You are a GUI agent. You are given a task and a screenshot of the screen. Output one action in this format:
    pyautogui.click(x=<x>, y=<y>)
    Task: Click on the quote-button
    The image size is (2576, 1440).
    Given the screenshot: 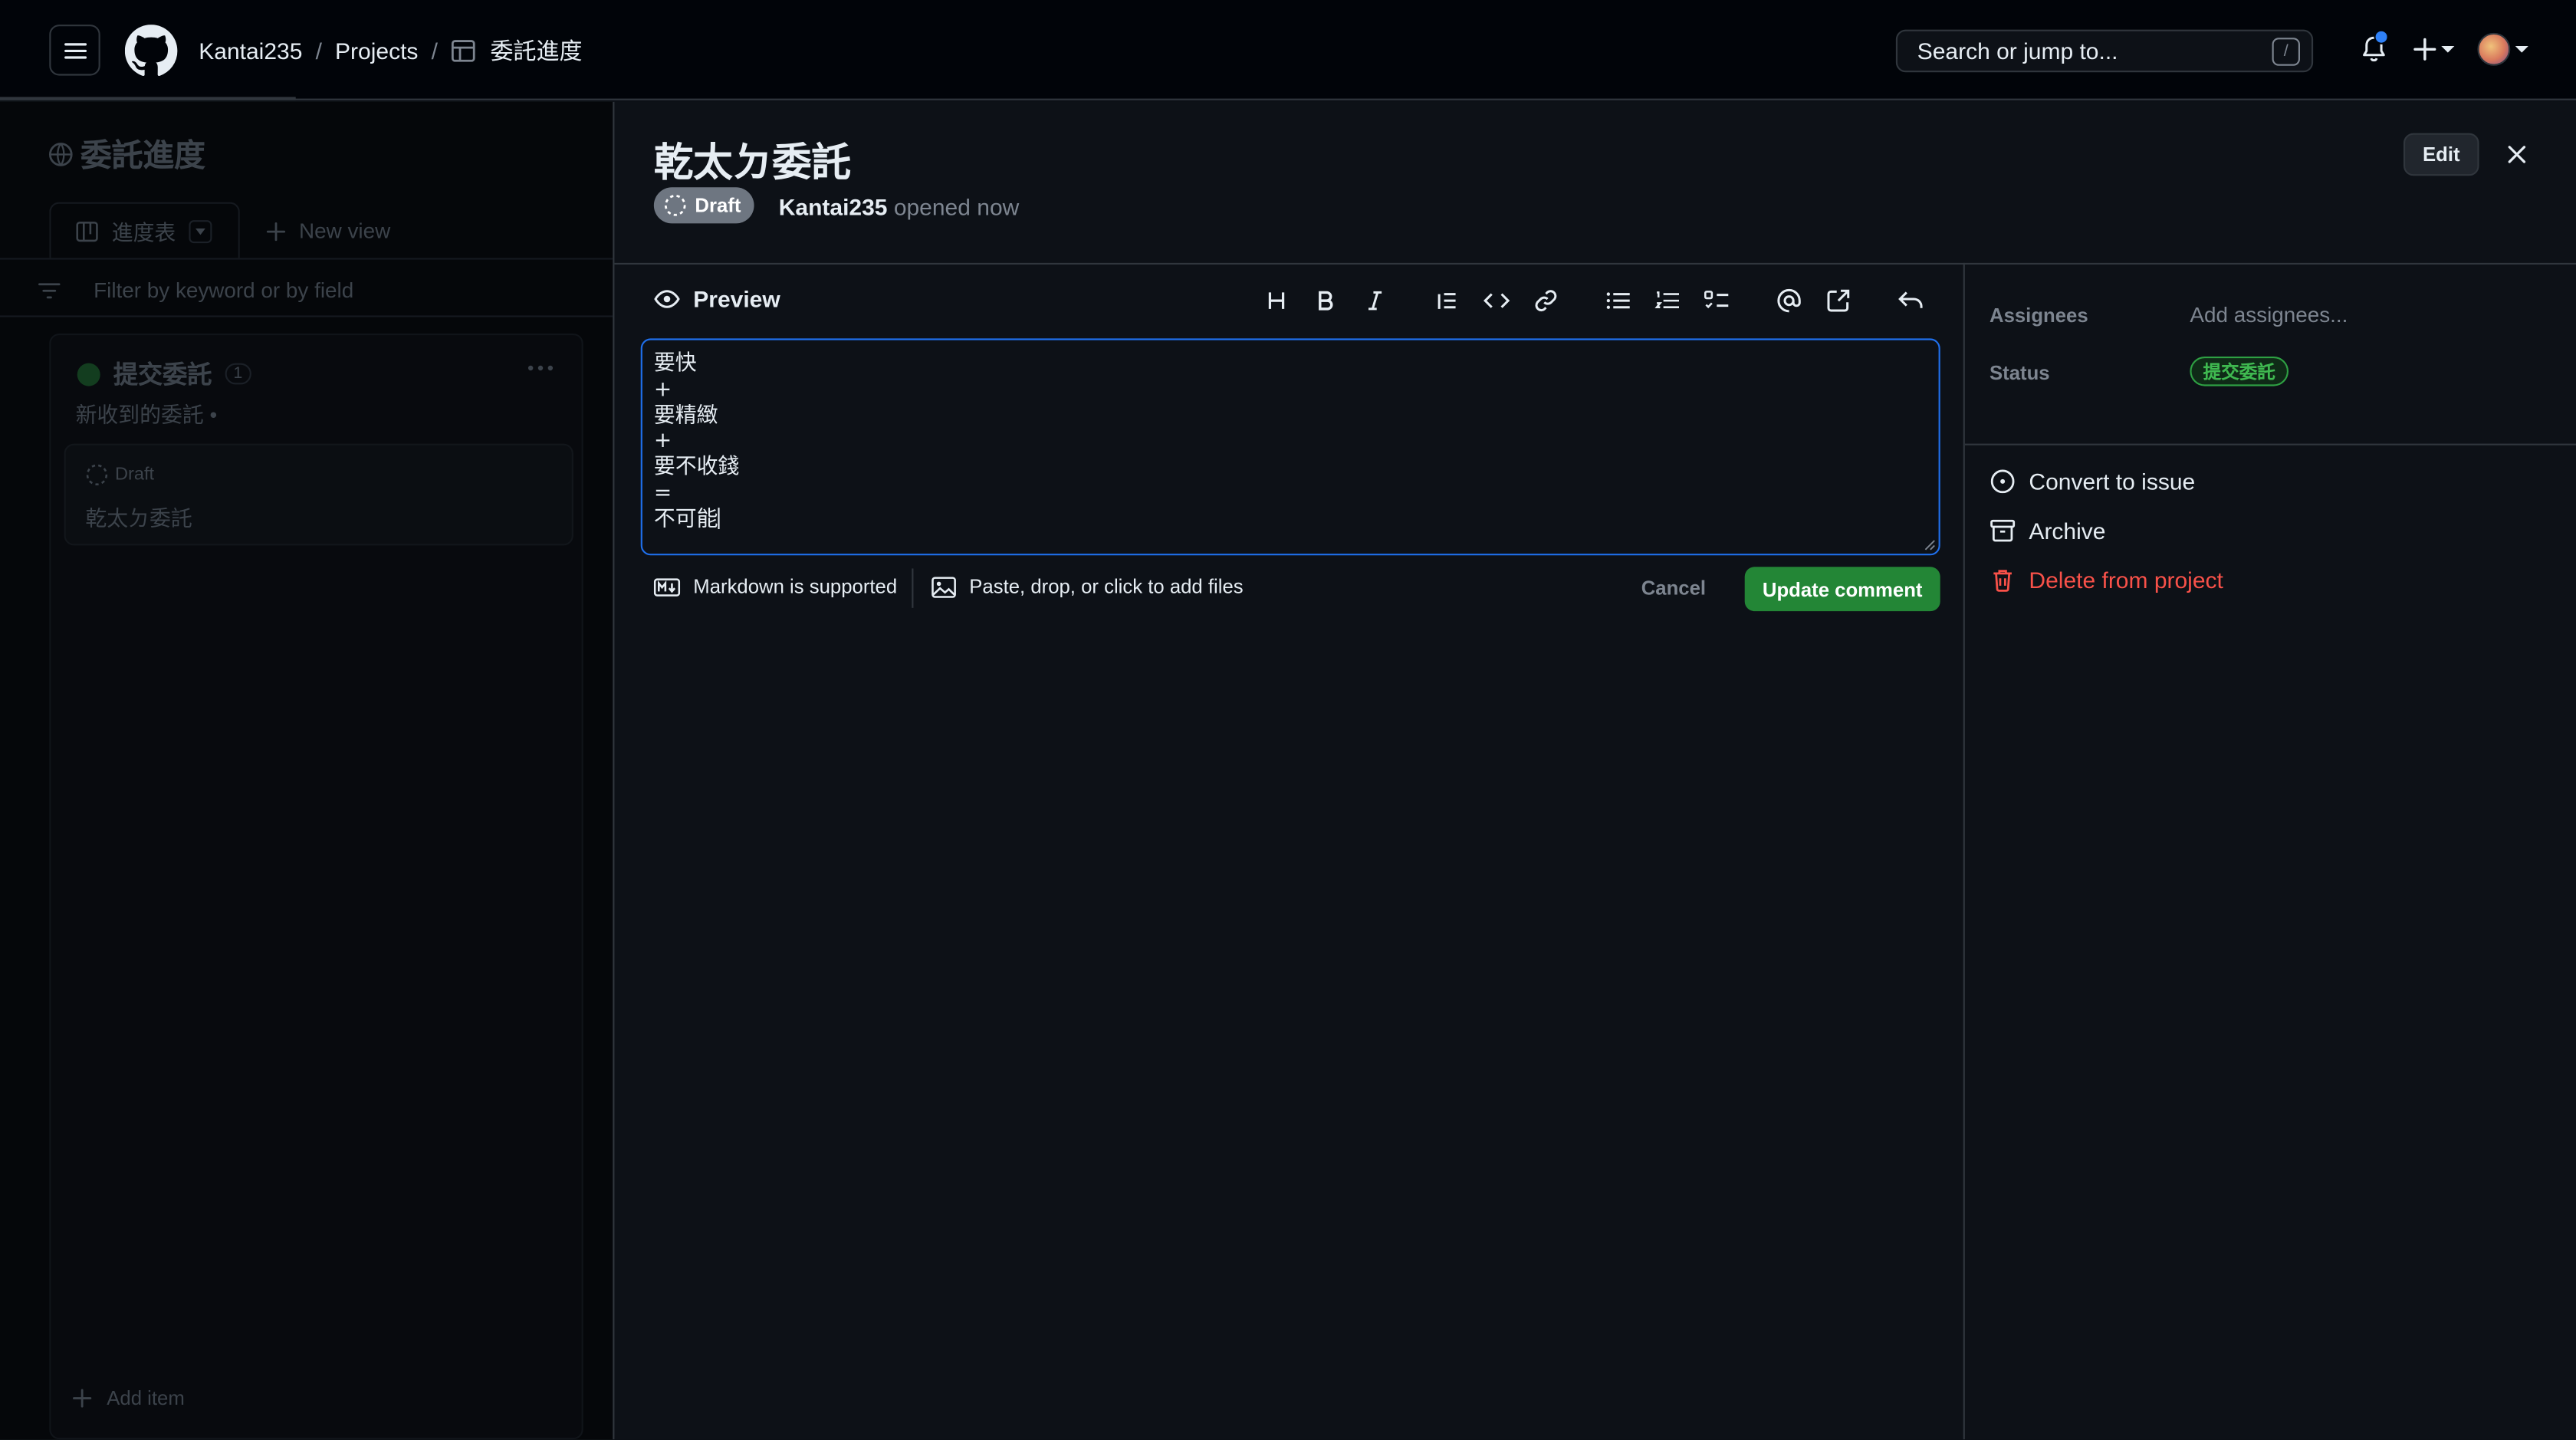 What is the action you would take?
    pyautogui.click(x=1447, y=300)
    